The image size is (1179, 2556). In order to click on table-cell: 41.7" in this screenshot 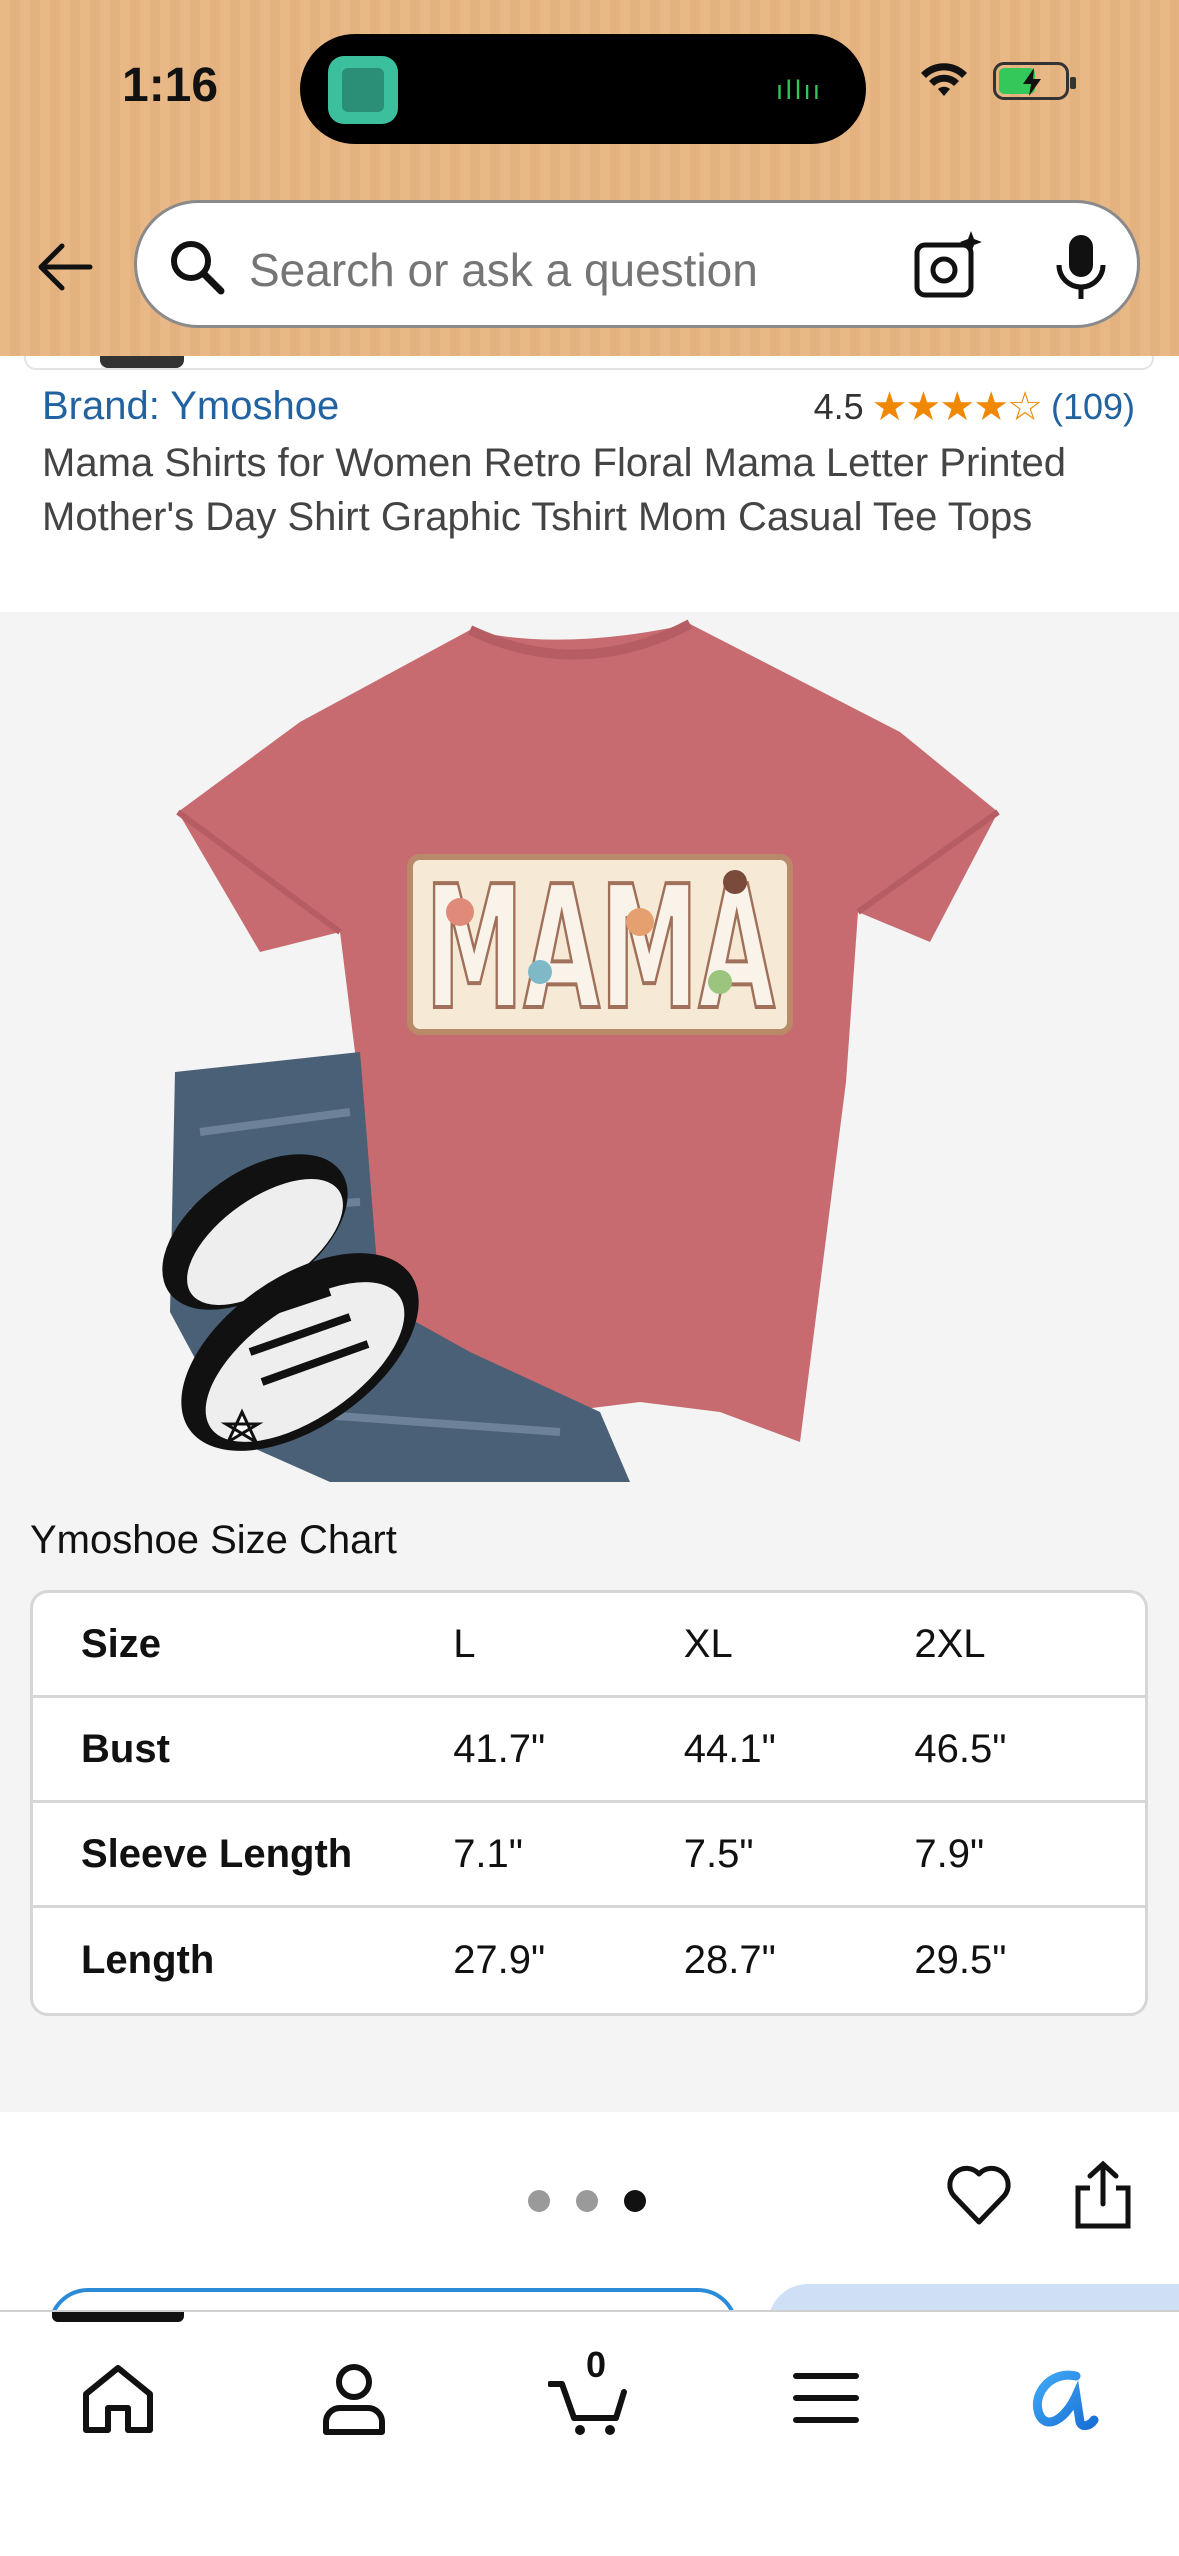, I will do `click(568, 1750)`.